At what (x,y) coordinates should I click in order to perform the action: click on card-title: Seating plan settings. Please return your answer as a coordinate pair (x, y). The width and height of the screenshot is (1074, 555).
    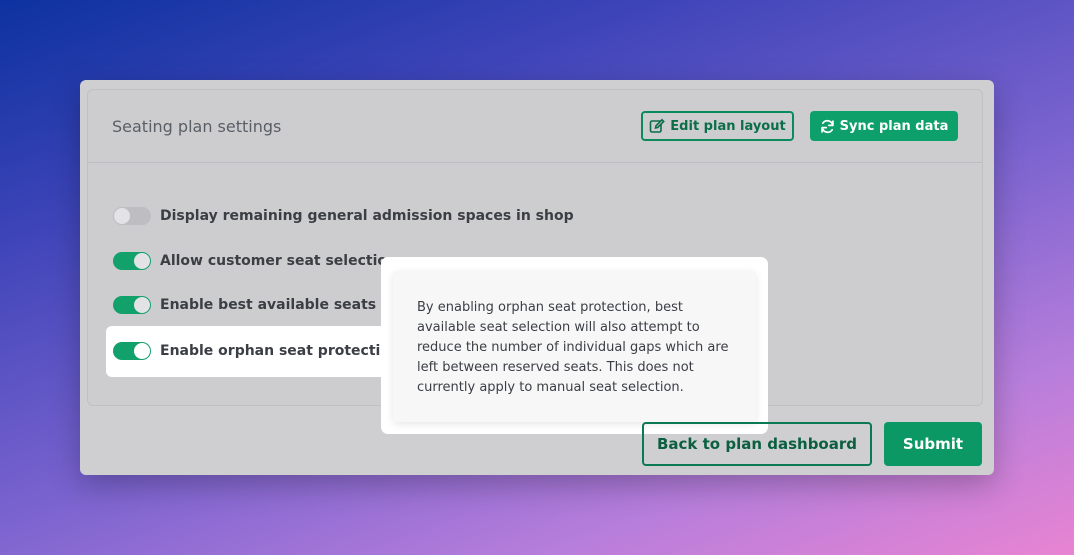
    Looking at the image, I should click on (197, 126).